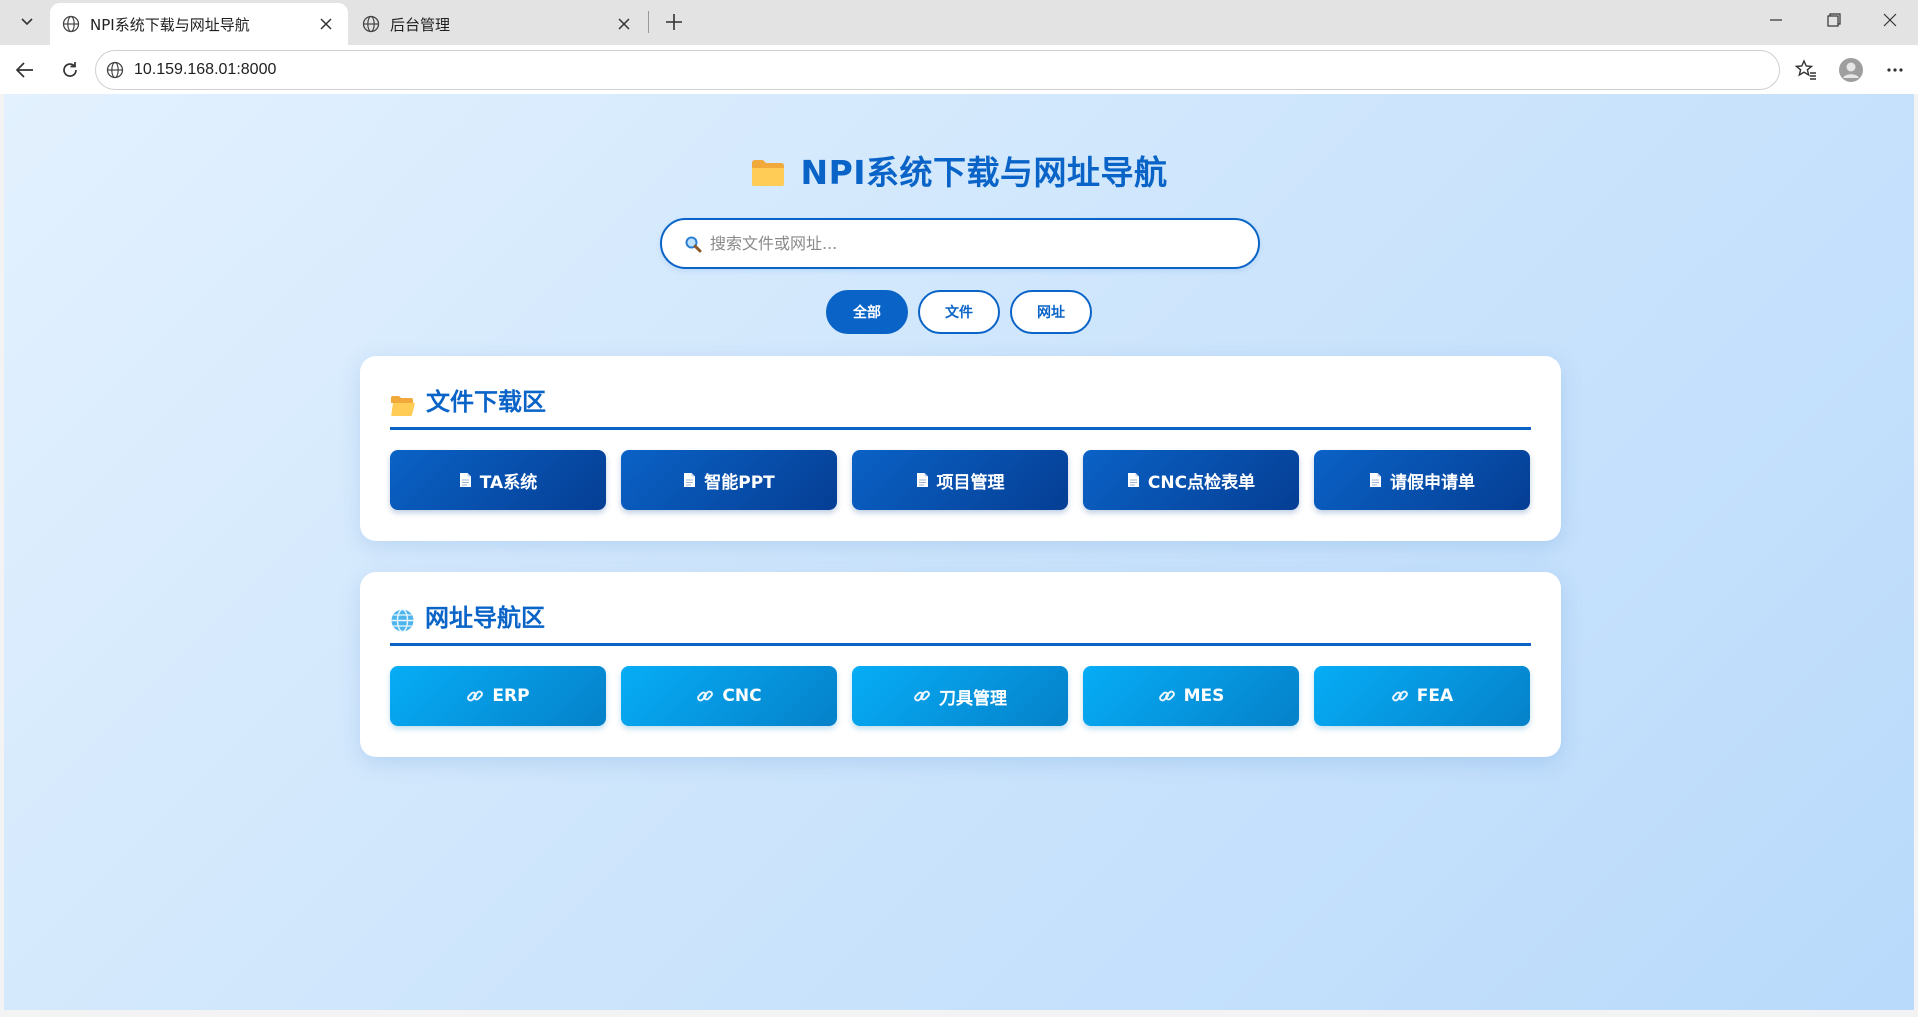  I want to click on file-card-label: CNC点检表单, so click(1201, 482).